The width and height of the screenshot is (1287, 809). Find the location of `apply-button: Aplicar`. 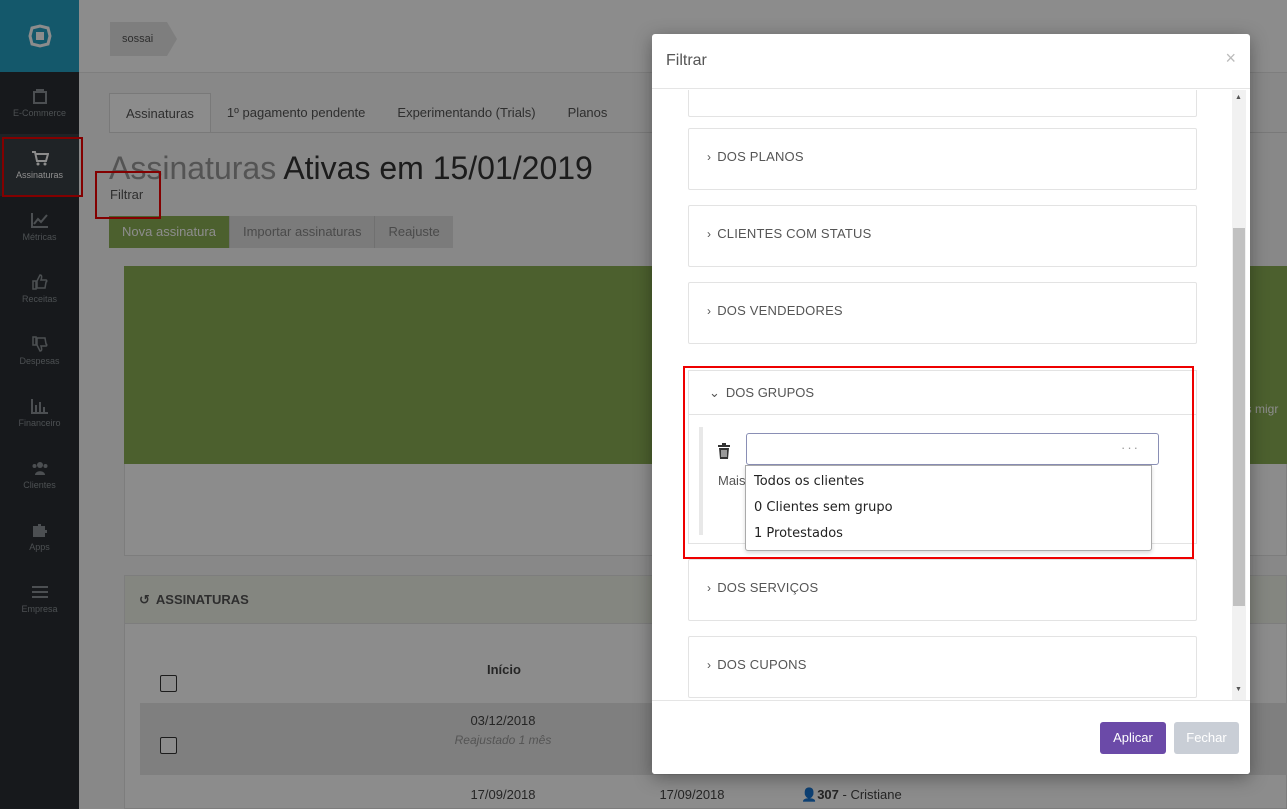

apply-button: Aplicar is located at coordinates (1133, 738).